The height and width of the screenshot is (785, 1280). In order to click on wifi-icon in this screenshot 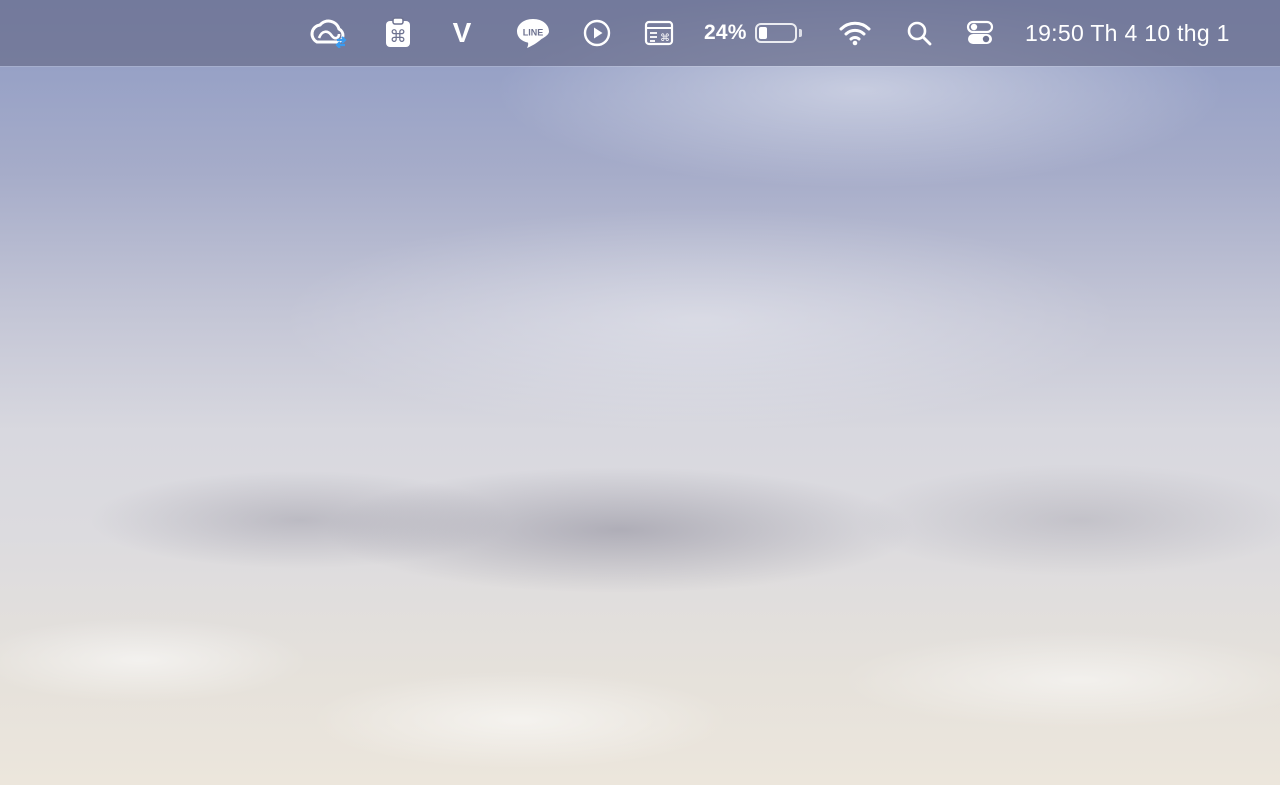, I will do `click(855, 33)`.